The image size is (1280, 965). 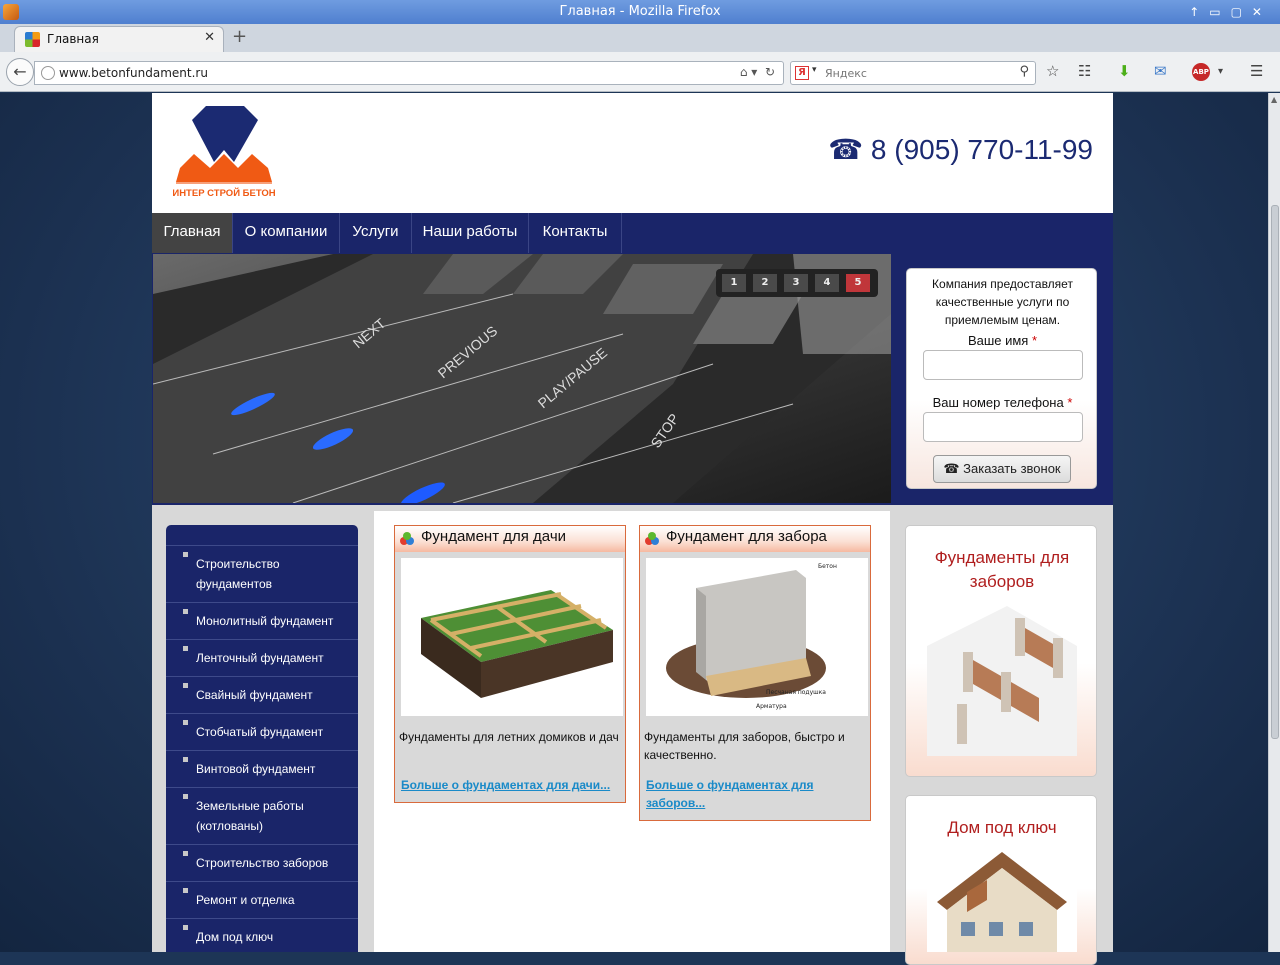 I want to click on site-header: ИНТЕР СТРОЙ БЕТОН ☎ 8 (905) 770-11-99, so click(x=632, y=153).